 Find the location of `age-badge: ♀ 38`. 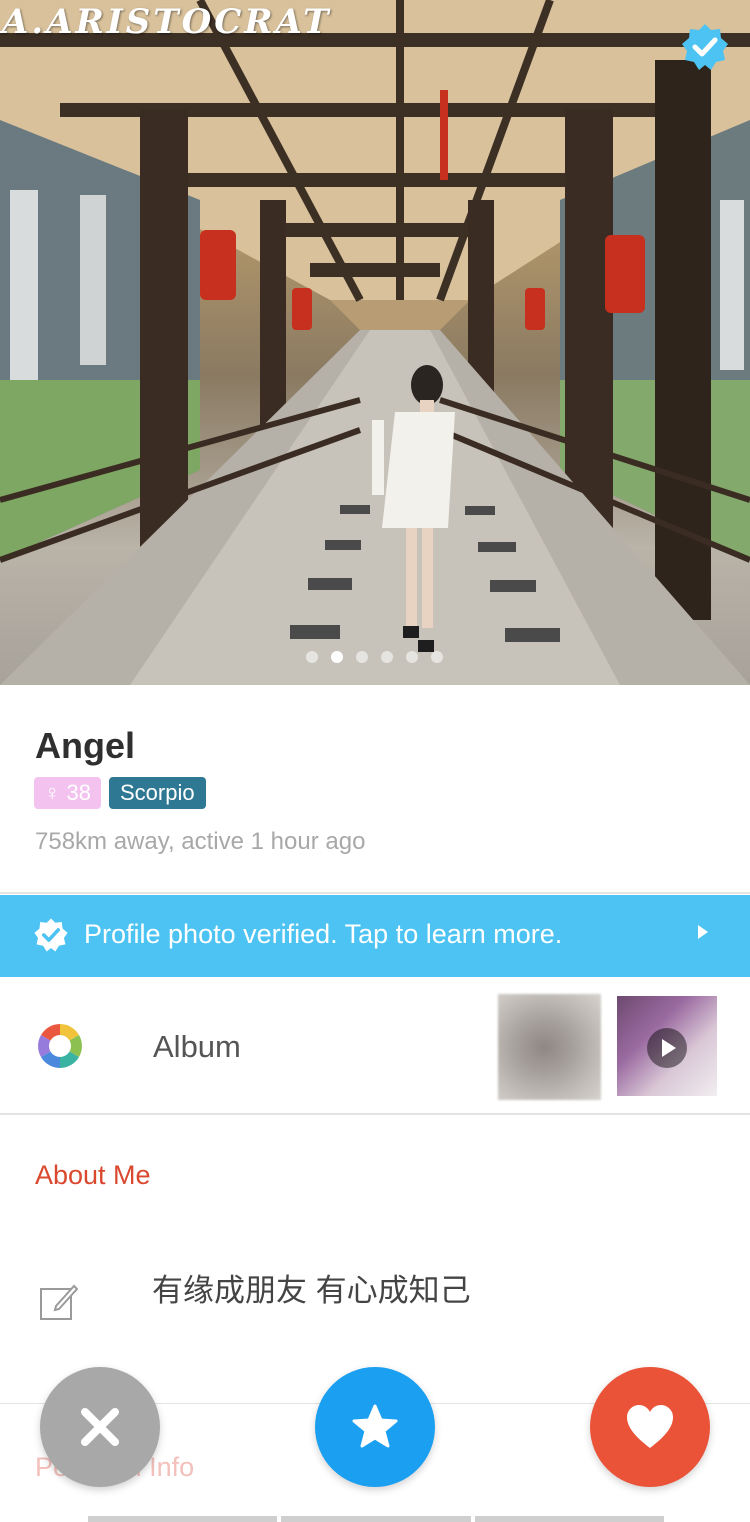

age-badge: ♀ 38 is located at coordinates (67, 793).